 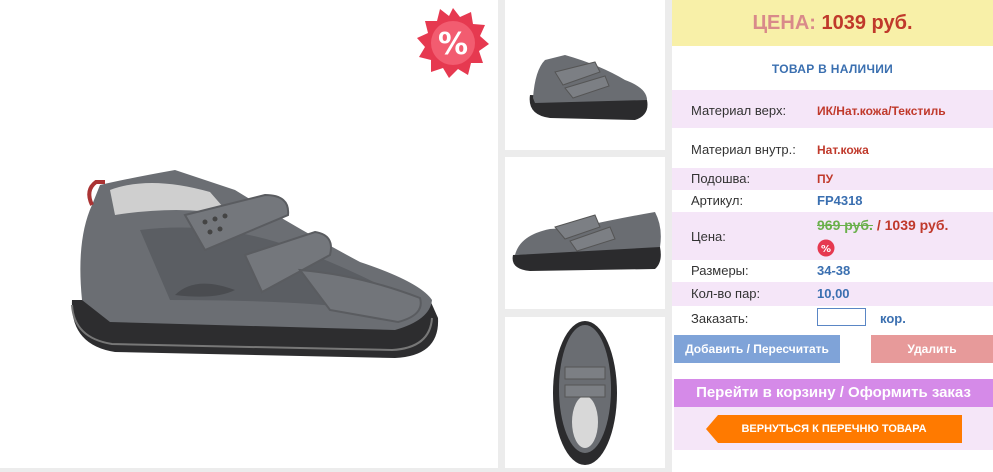 I want to click on spec-row-material-inner: Материал внутр.: Нат.кожа, so click(x=832, y=148).